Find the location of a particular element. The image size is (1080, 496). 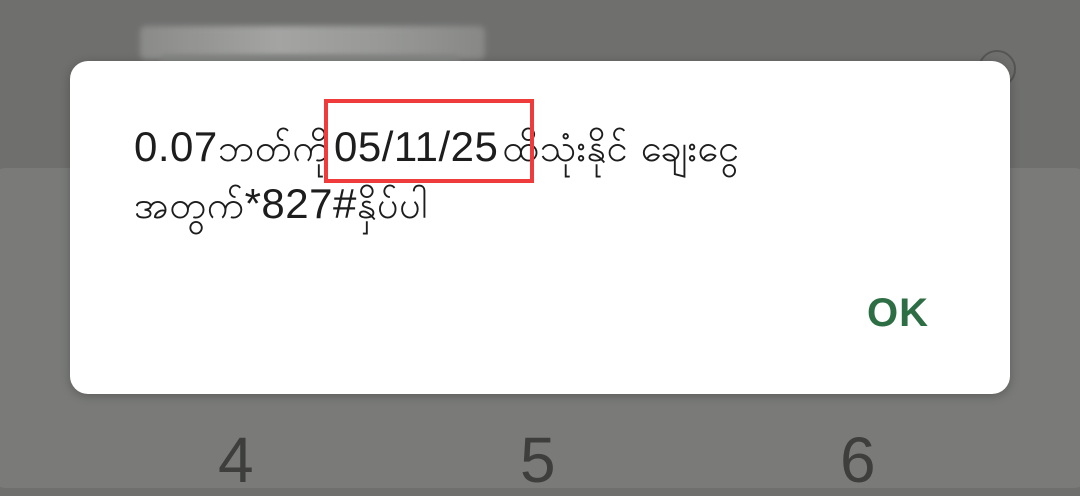

highlighted-date: 05/11/25 is located at coordinates (429, 141).